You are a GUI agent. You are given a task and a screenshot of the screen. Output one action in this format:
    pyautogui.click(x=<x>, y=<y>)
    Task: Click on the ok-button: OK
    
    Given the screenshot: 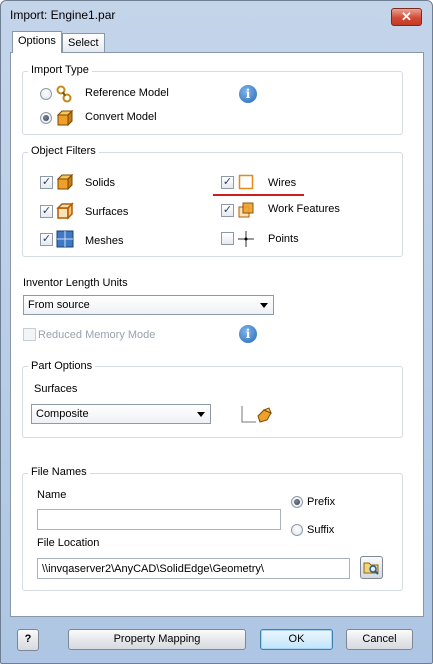 What is the action you would take?
    pyautogui.click(x=296, y=639)
    